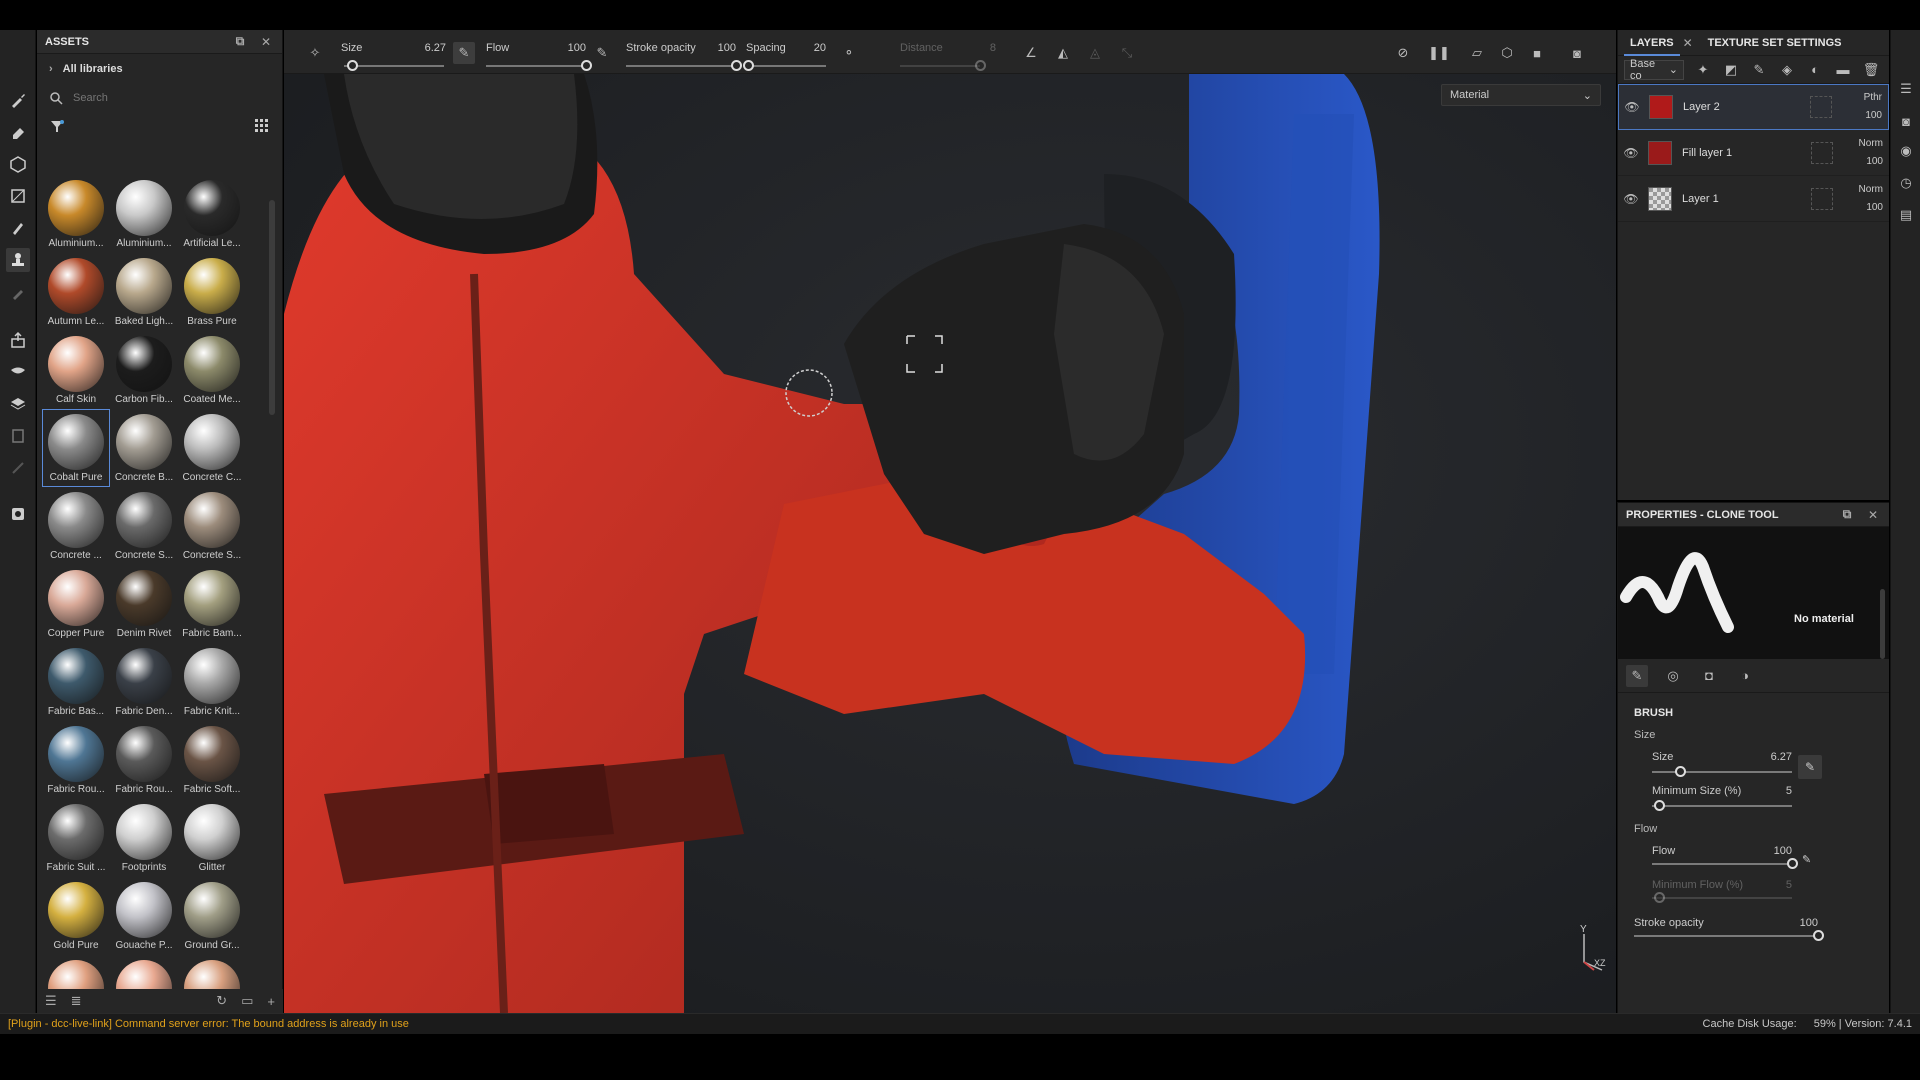 Image resolution: width=1920 pixels, height=1080 pixels. Describe the element at coordinates (1815, 70) in the screenshot. I see `add-smart-material-icon: ◐` at that location.